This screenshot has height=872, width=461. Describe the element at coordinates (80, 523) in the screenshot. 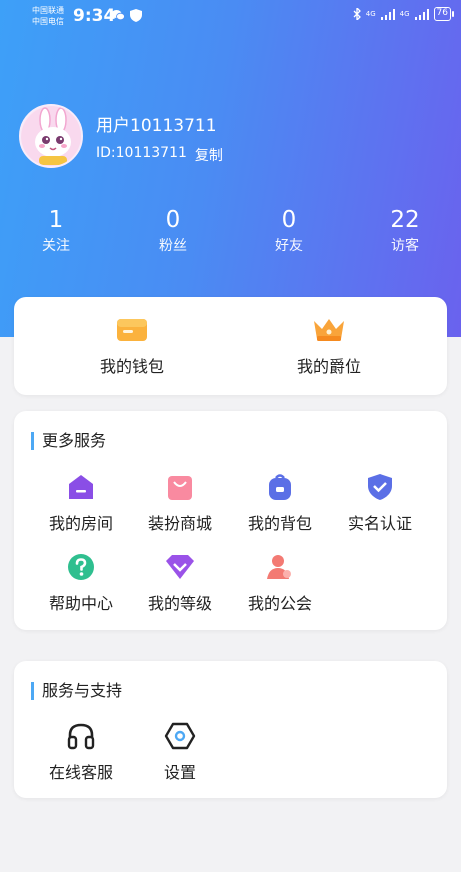

I see `room-label: 我的房间` at that location.